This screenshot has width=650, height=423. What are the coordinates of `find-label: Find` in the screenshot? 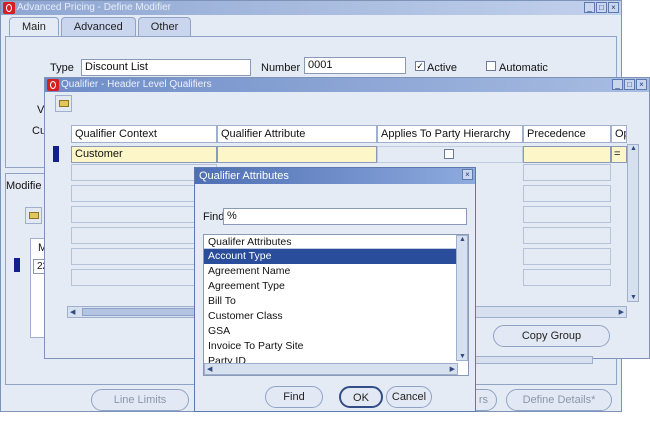 It's located at (214, 217).